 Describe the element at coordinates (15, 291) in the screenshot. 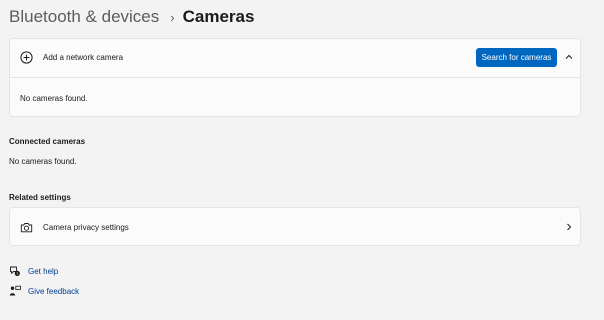

I see `feedback-icon` at that location.